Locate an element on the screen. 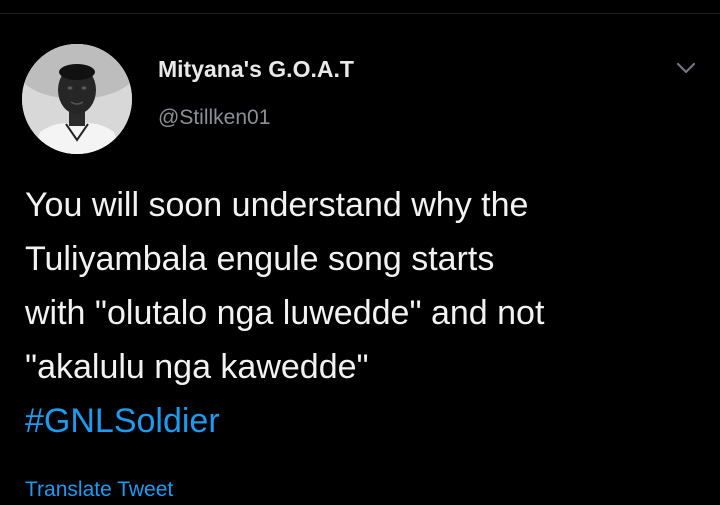  more-options-button is located at coordinates (686, 68).